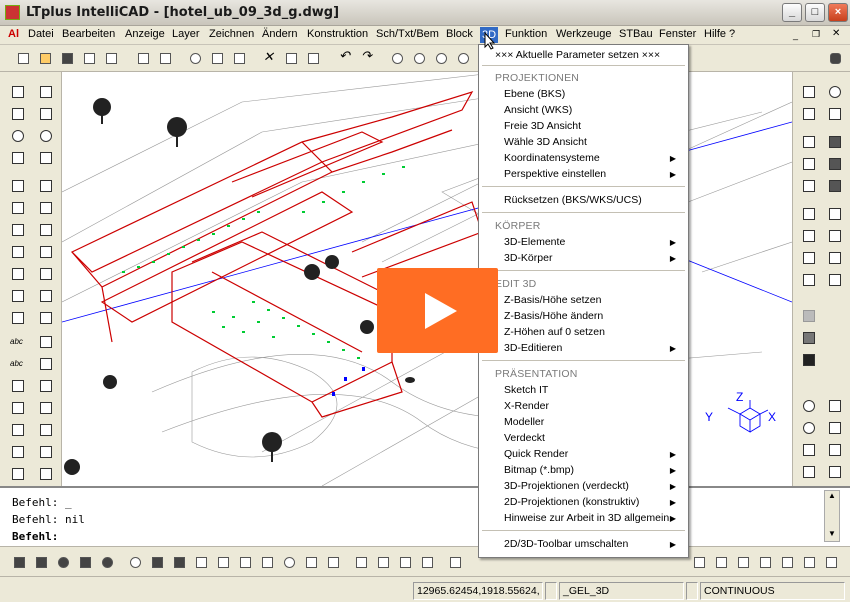  I want to click on command-scrollbar: ▲ ▼, so click(832, 516).